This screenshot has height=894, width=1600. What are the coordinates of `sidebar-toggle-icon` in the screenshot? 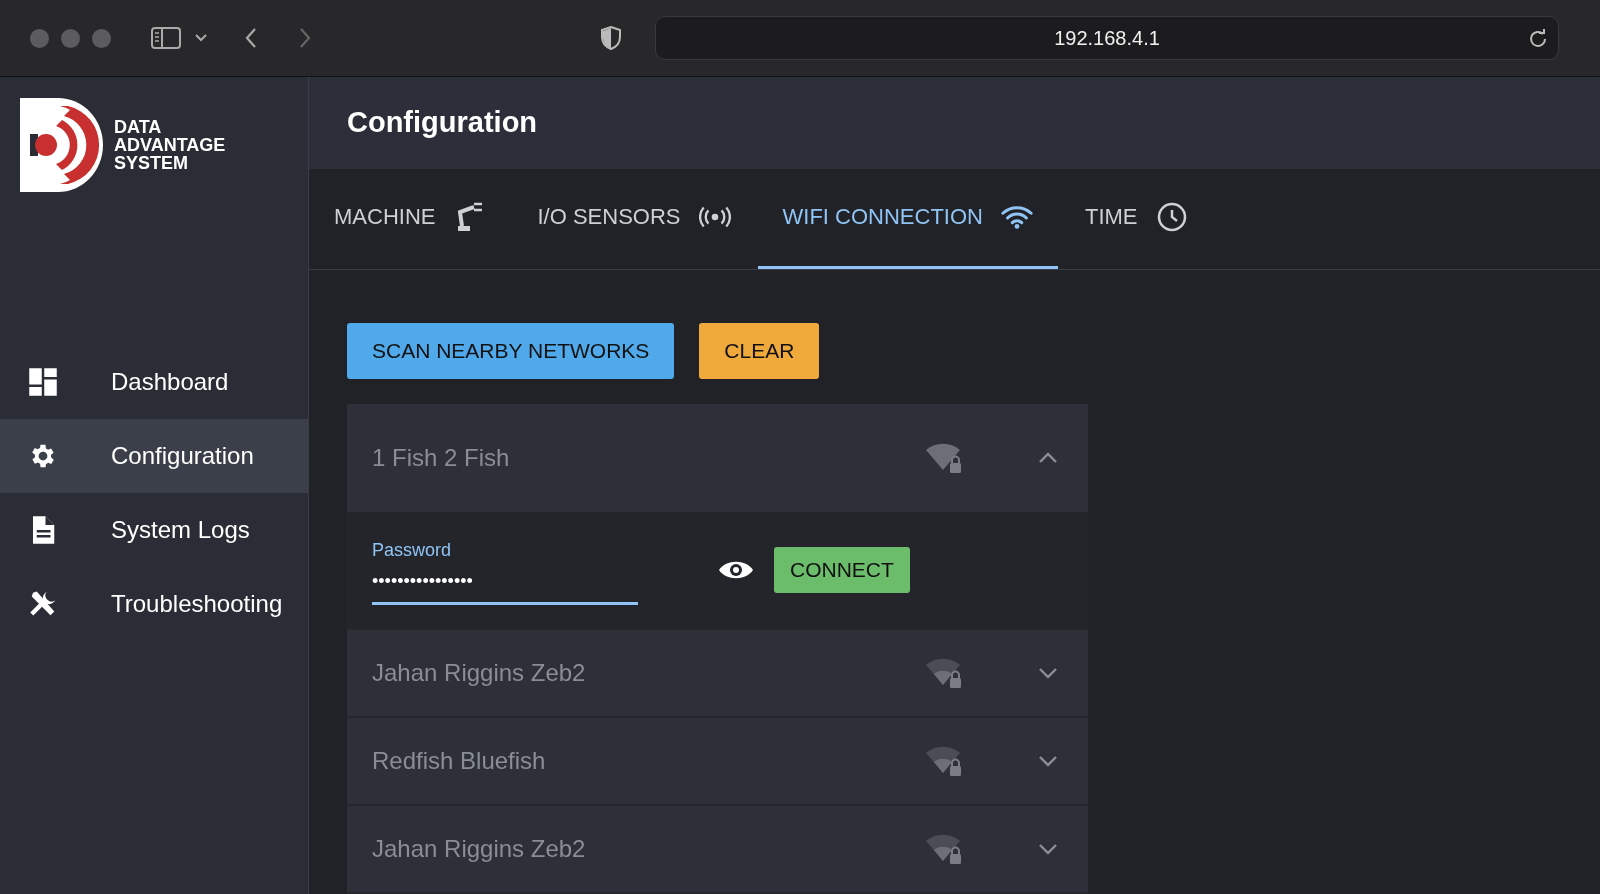 It's located at (166, 38).